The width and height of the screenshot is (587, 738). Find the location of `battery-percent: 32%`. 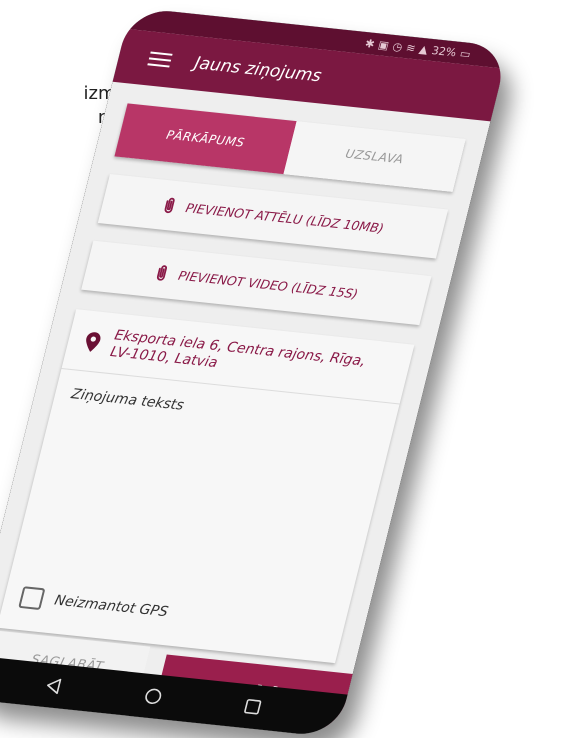

battery-percent: 32% is located at coordinates (444, 51).